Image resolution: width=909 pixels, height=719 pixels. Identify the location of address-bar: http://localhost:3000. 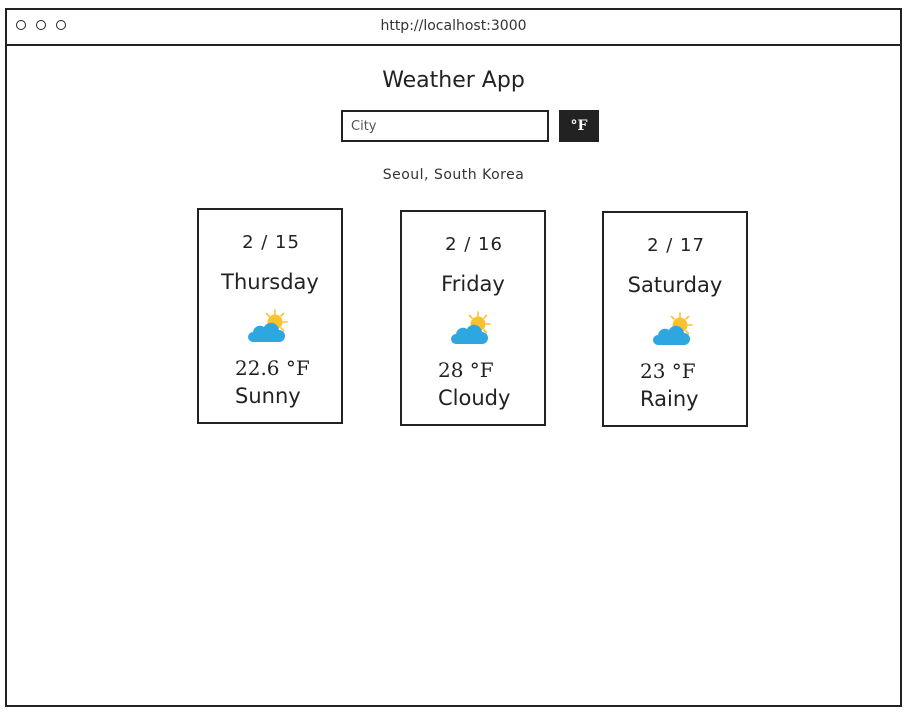
(453, 26).